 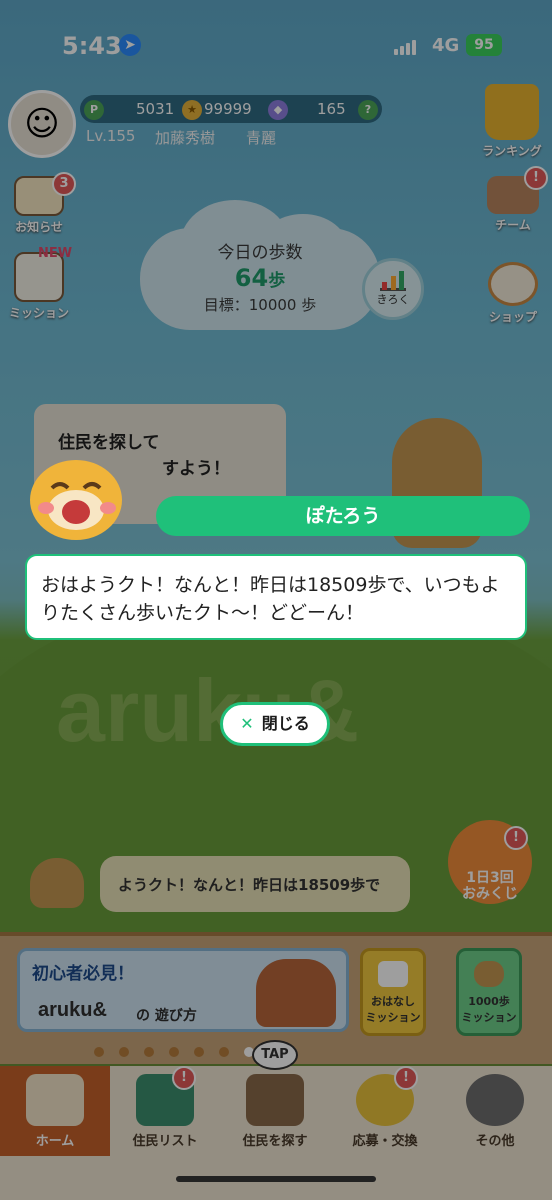 I want to click on close-label: 閉じる, so click(x=285, y=723).